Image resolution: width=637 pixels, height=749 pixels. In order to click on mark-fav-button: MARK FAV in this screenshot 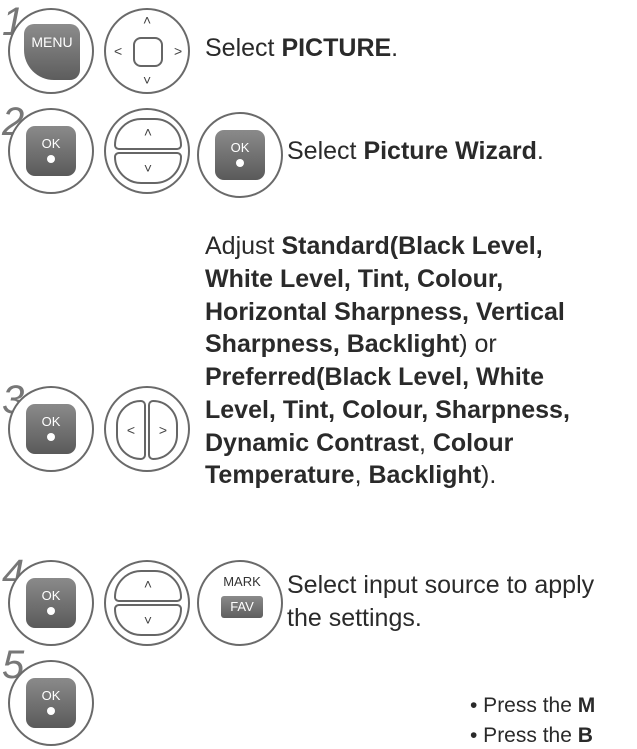, I will do `click(240, 603)`.